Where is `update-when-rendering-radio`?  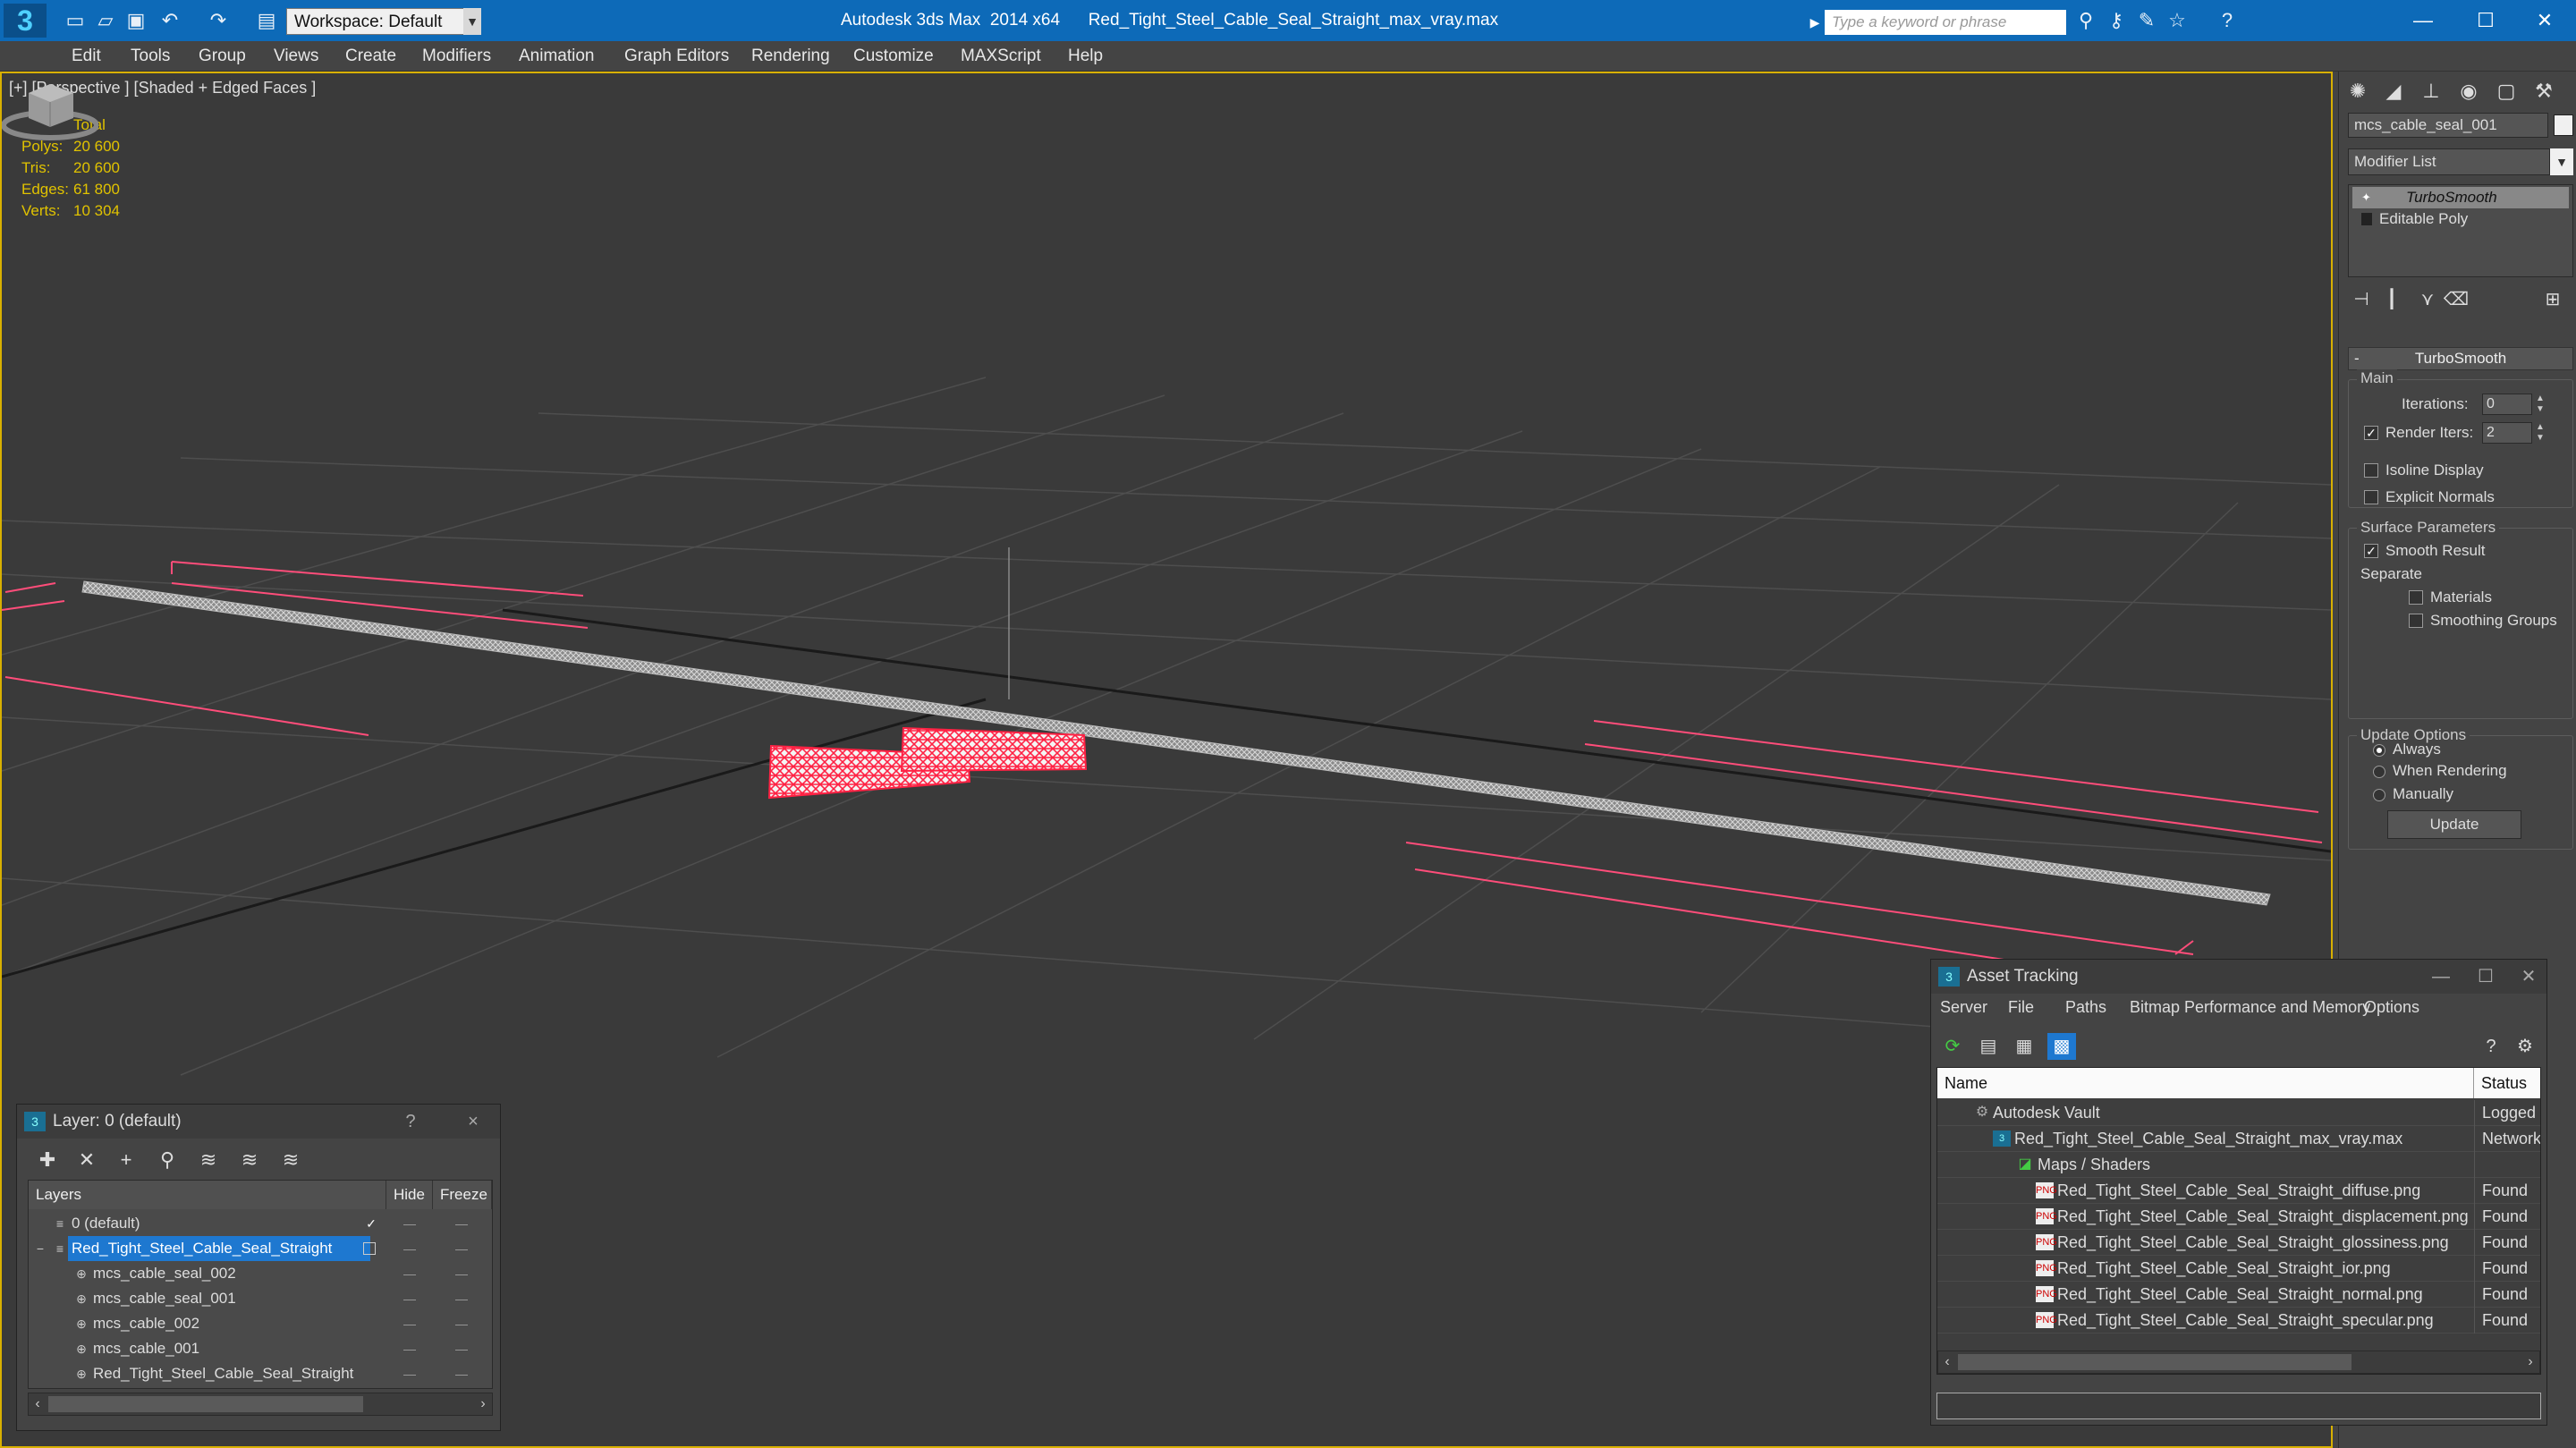
update-when-rendering-radio is located at coordinates (2379, 772).